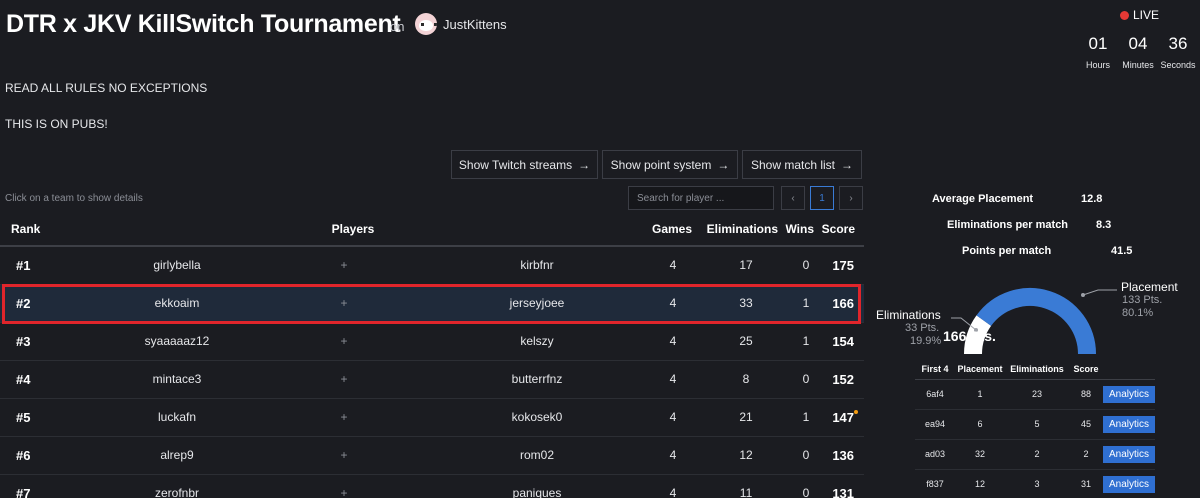 The image size is (1200, 498). Describe the element at coordinates (1138, 43) in the screenshot. I see `timer-minutes-value: 04` at that location.